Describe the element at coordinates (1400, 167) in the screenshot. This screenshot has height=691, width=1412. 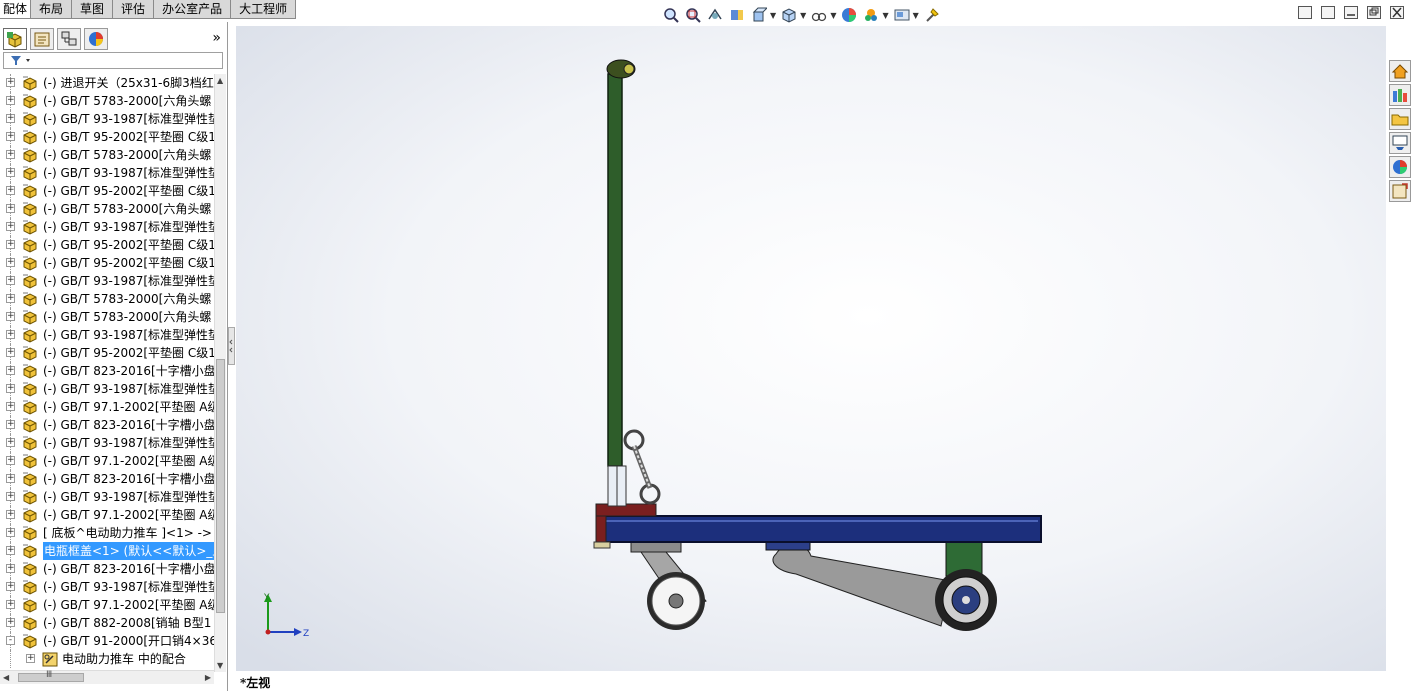
I see `appearances-icon` at that location.